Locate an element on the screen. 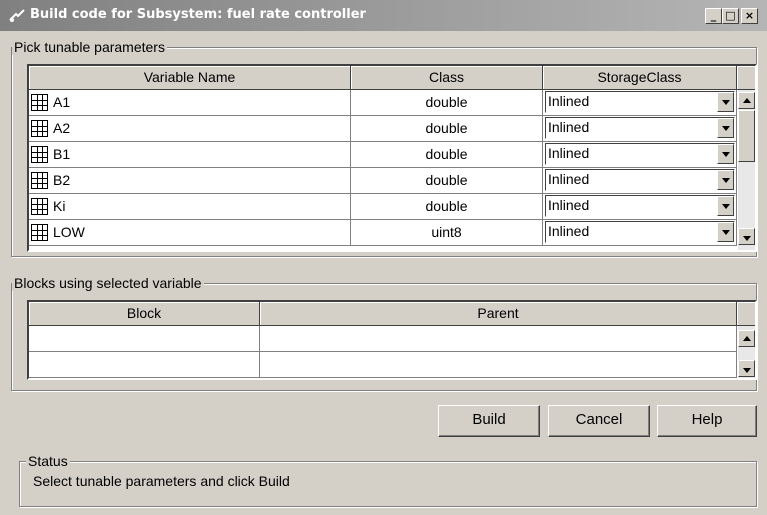 The image size is (767, 515). parameters-scrollbar is located at coordinates (746, 170).